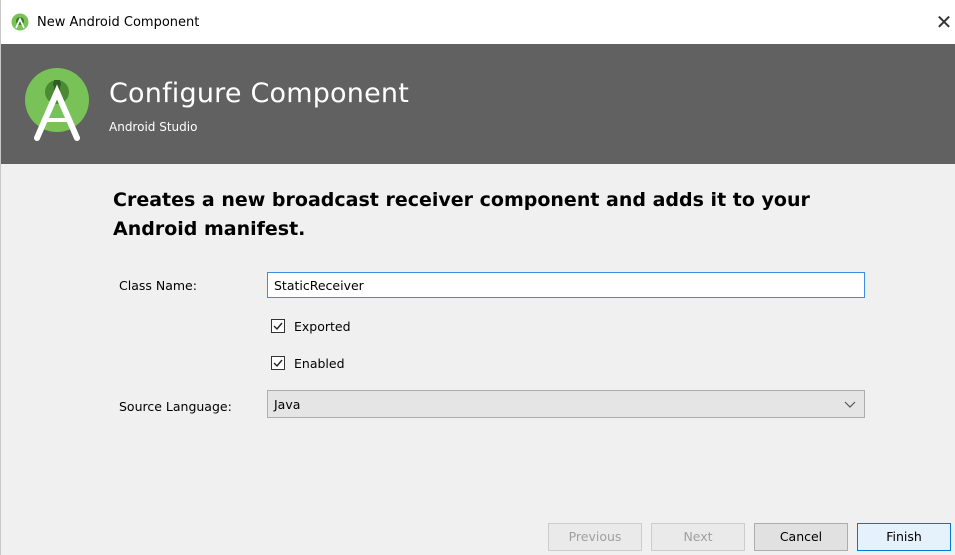  I want to click on exported-label: Exported, so click(322, 326).